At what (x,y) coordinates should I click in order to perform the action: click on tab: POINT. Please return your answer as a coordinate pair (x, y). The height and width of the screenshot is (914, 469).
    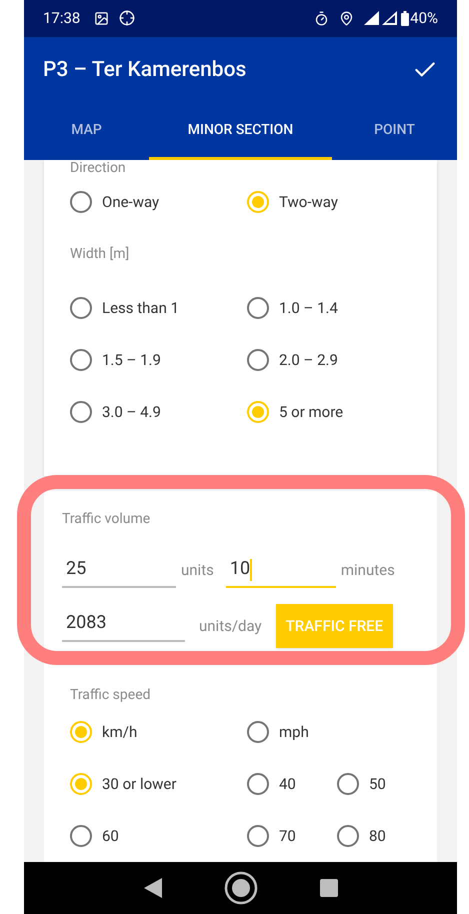
    Looking at the image, I should click on (394, 132).